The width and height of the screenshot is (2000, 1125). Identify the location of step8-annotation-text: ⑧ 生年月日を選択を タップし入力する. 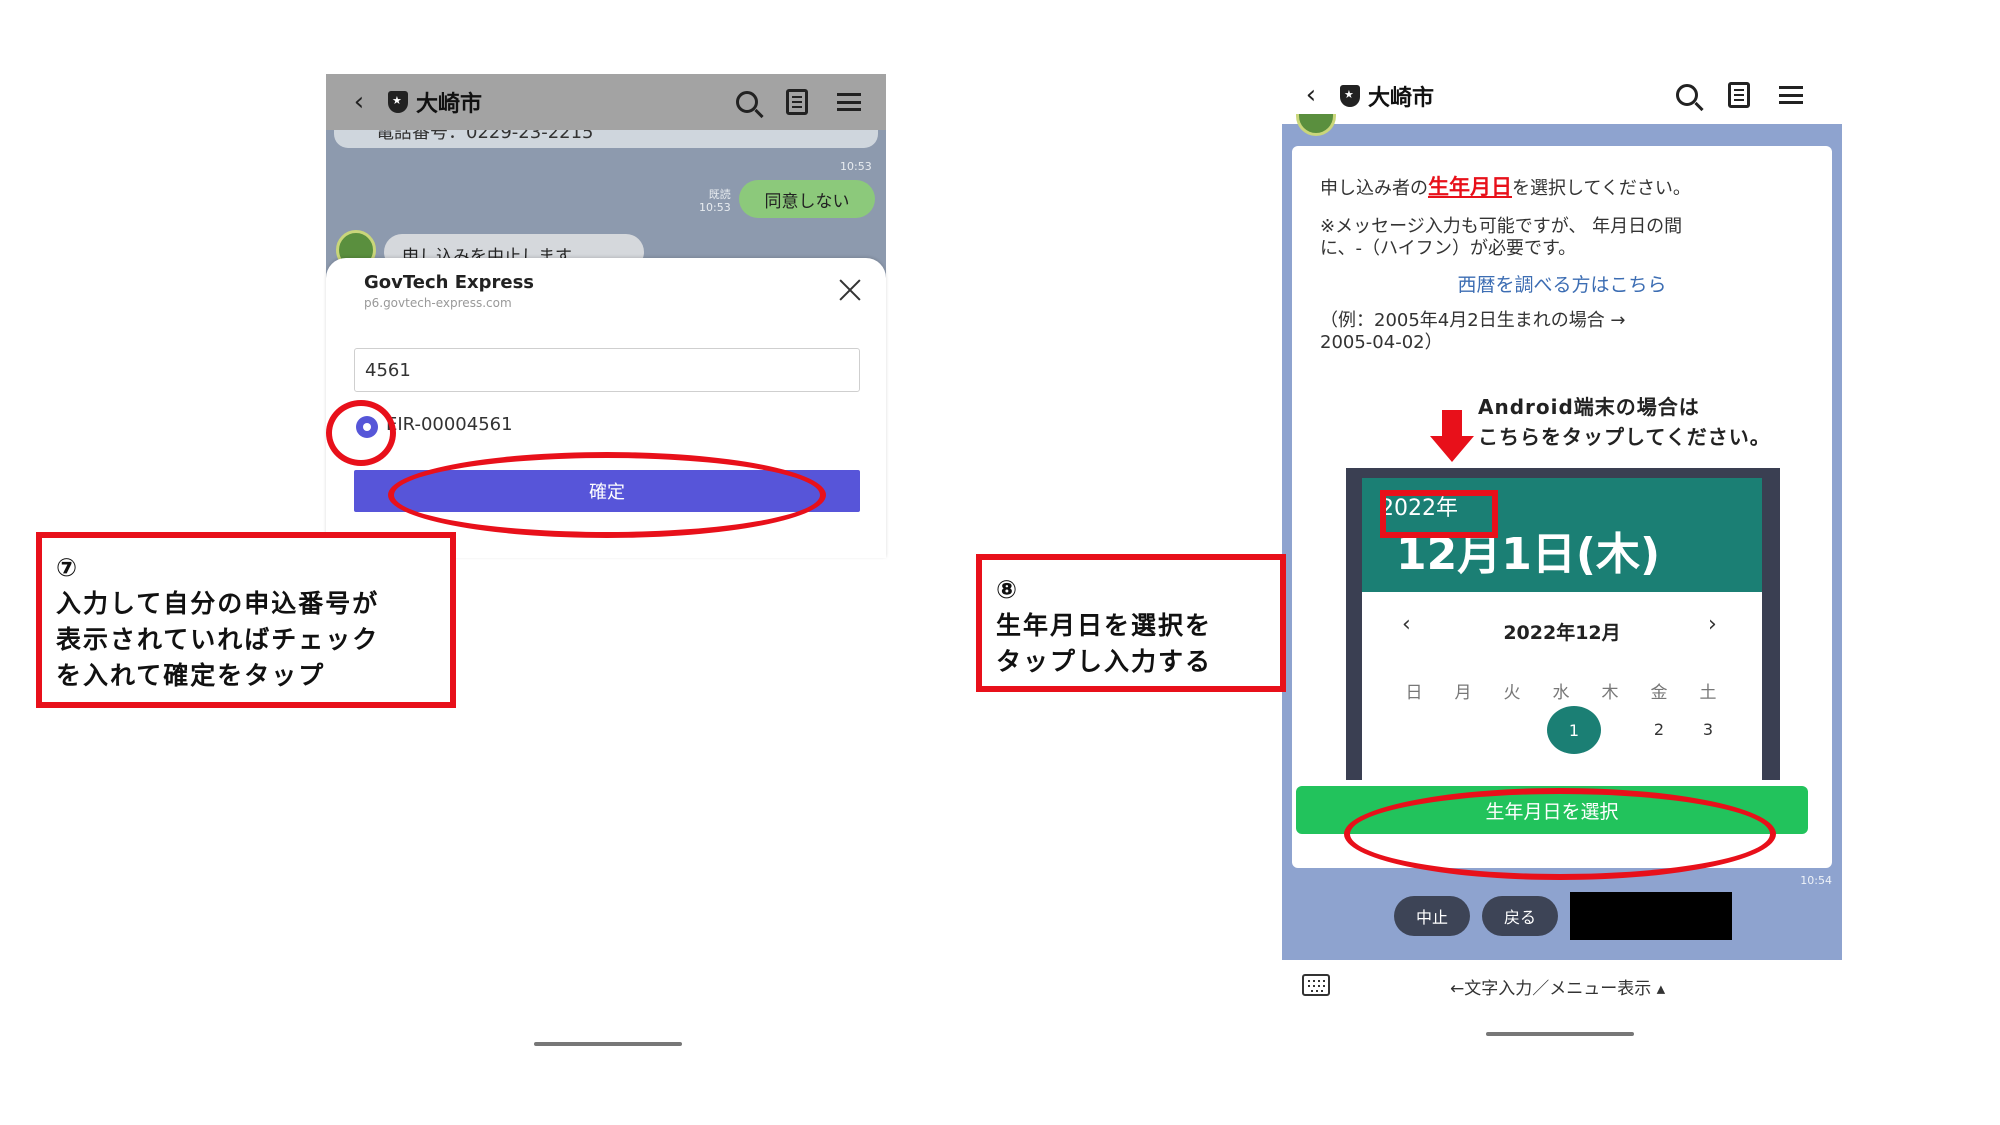
(1104, 626).